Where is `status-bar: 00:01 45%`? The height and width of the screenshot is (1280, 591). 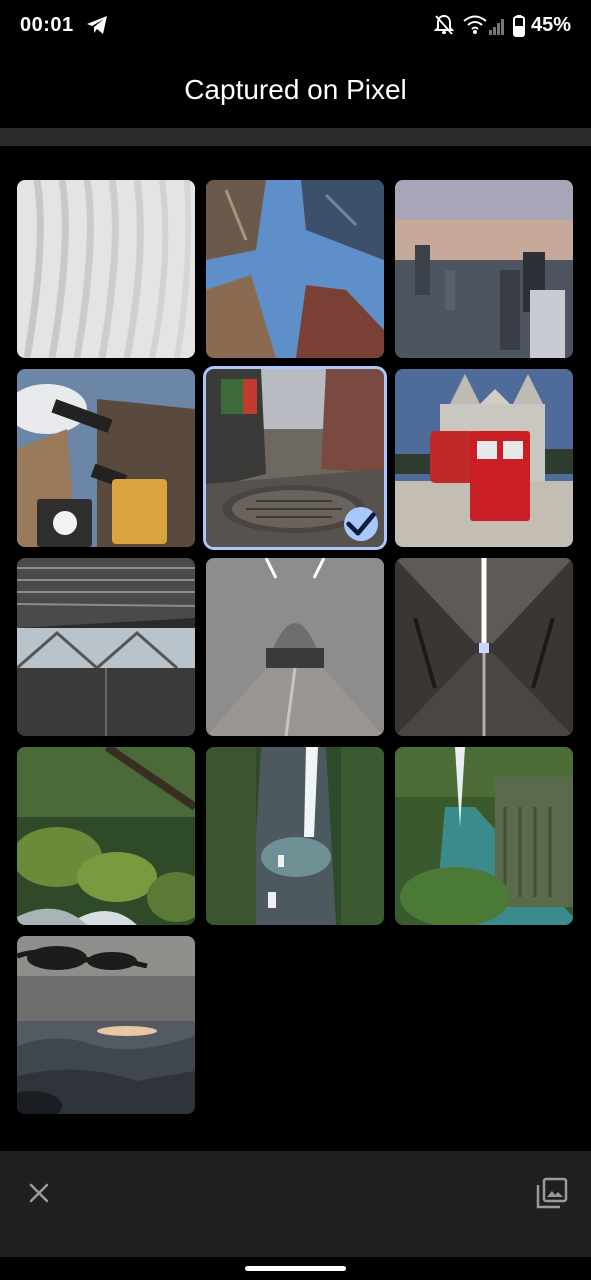 status-bar: 00:01 45% is located at coordinates (295, 27).